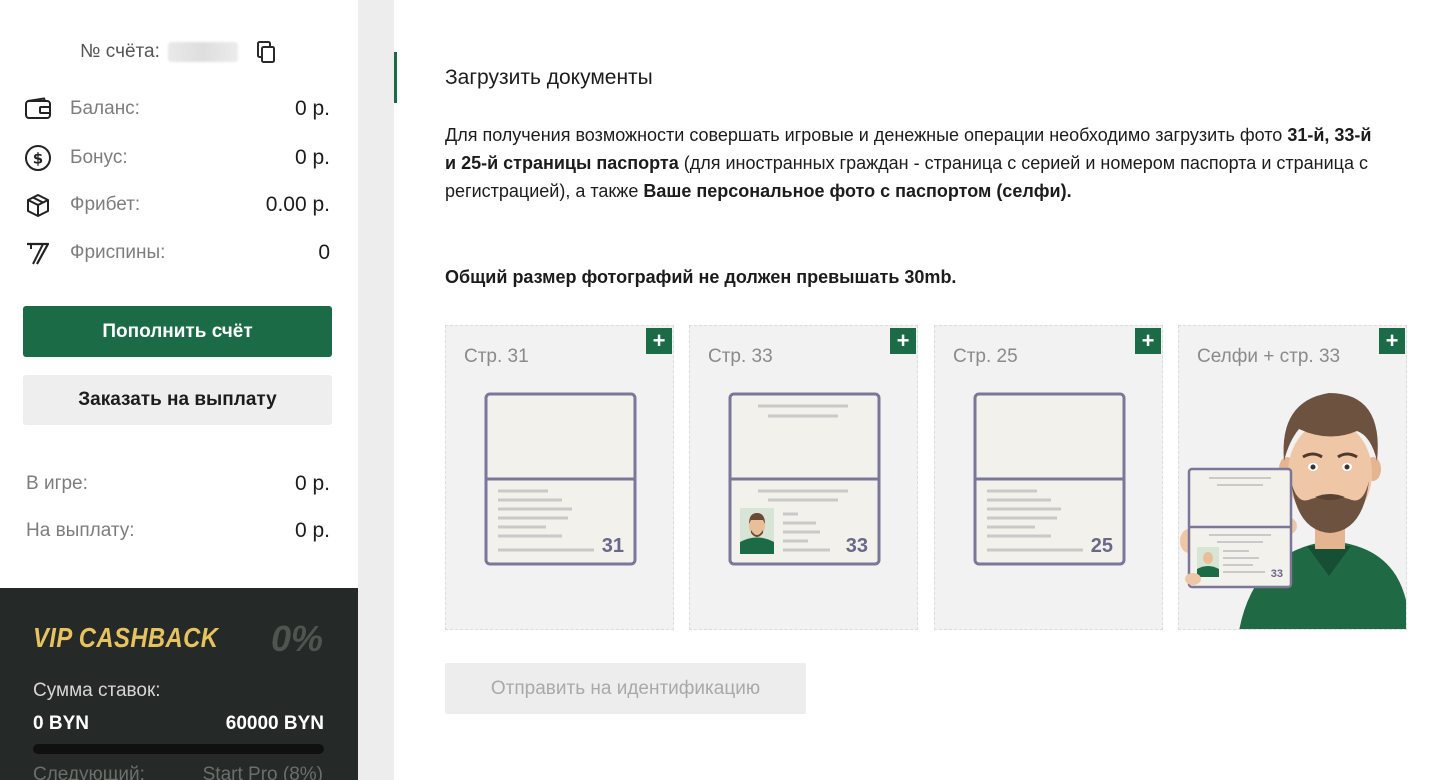 This screenshot has width=1430, height=780. I want to click on passport-page-icon: 33, so click(804, 479).